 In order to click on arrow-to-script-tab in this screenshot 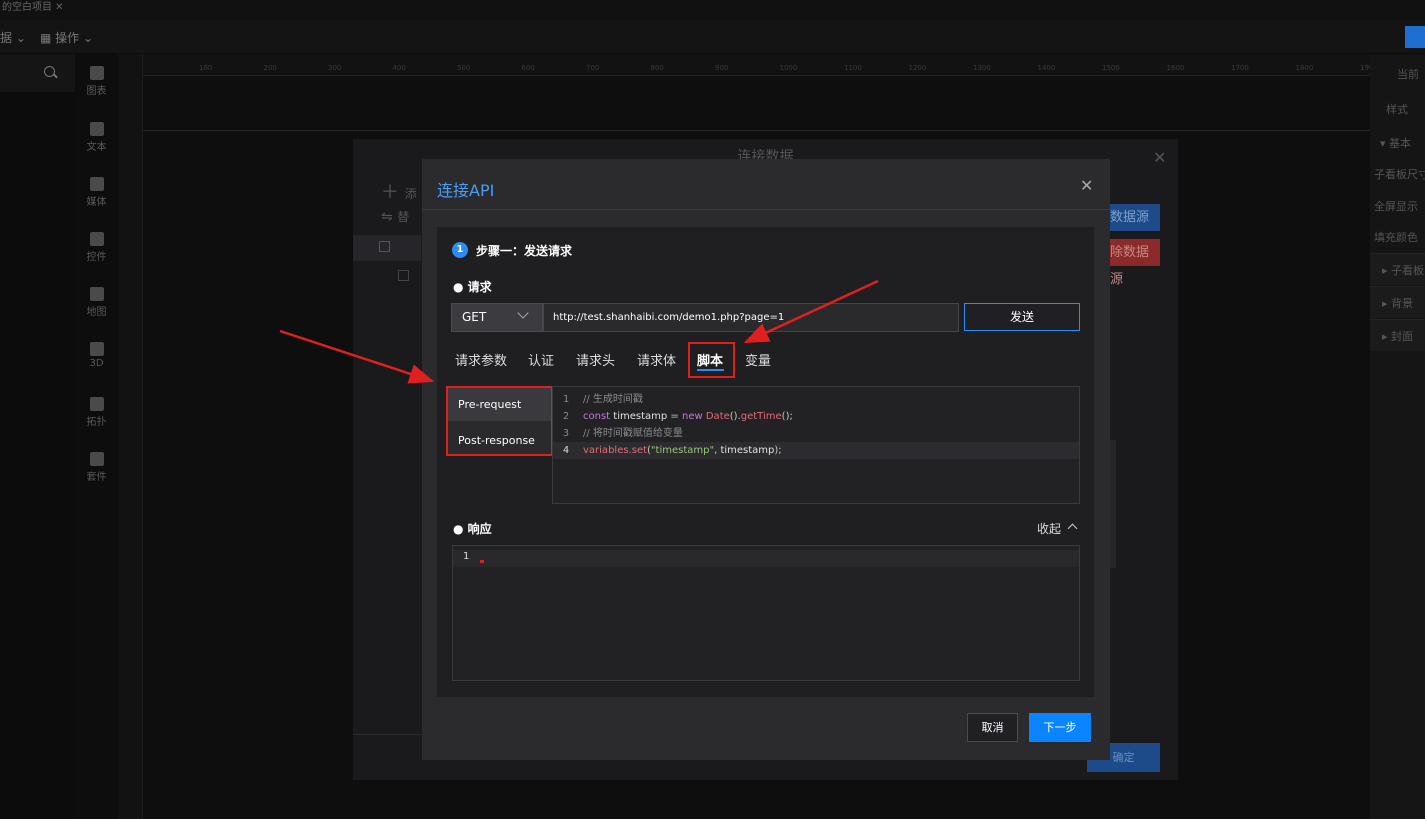, I will do `click(811, 311)`.